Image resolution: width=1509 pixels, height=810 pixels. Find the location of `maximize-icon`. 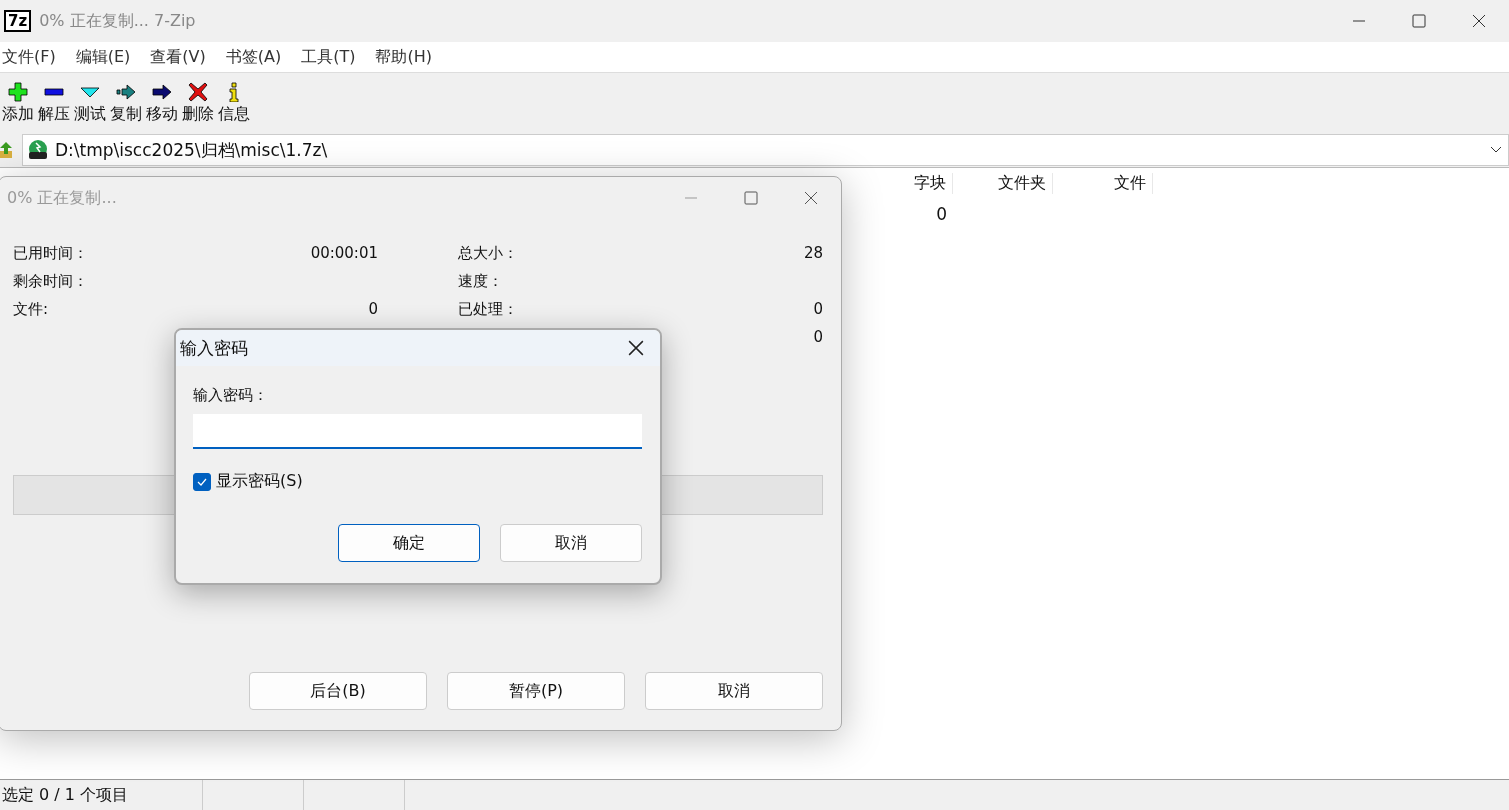

maximize-icon is located at coordinates (1419, 21).